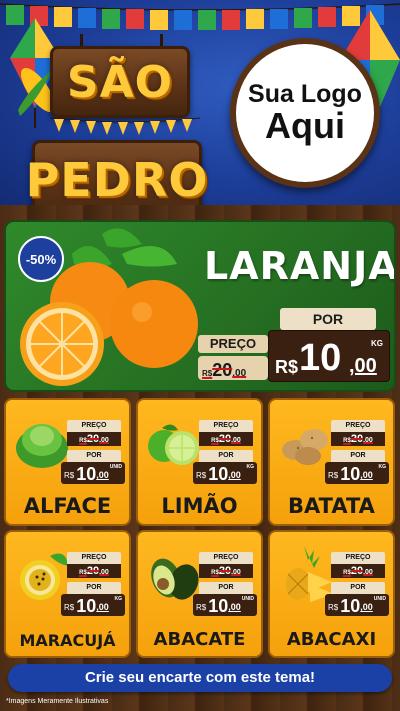  What do you see at coordinates (41, 259) in the screenshot?
I see `discount-badge: -50%` at bounding box center [41, 259].